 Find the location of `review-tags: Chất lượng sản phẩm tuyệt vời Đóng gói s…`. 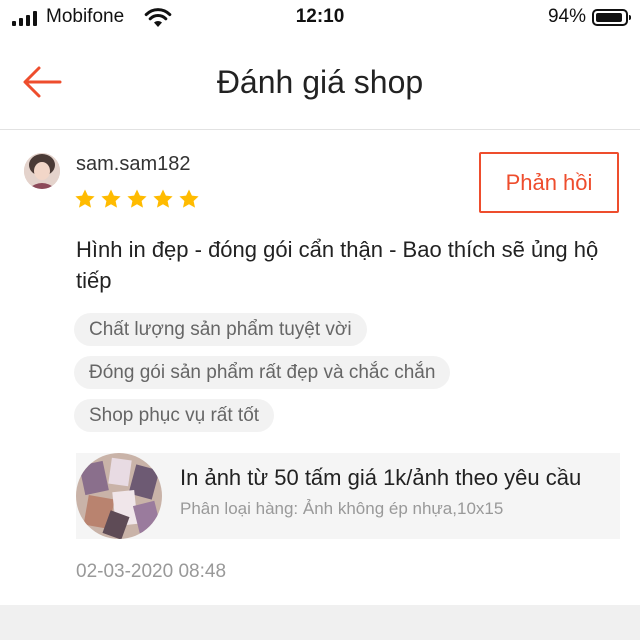

review-tags: Chất lượng sản phẩm tuyệt vời Đóng gói s… is located at coordinates (262, 372).